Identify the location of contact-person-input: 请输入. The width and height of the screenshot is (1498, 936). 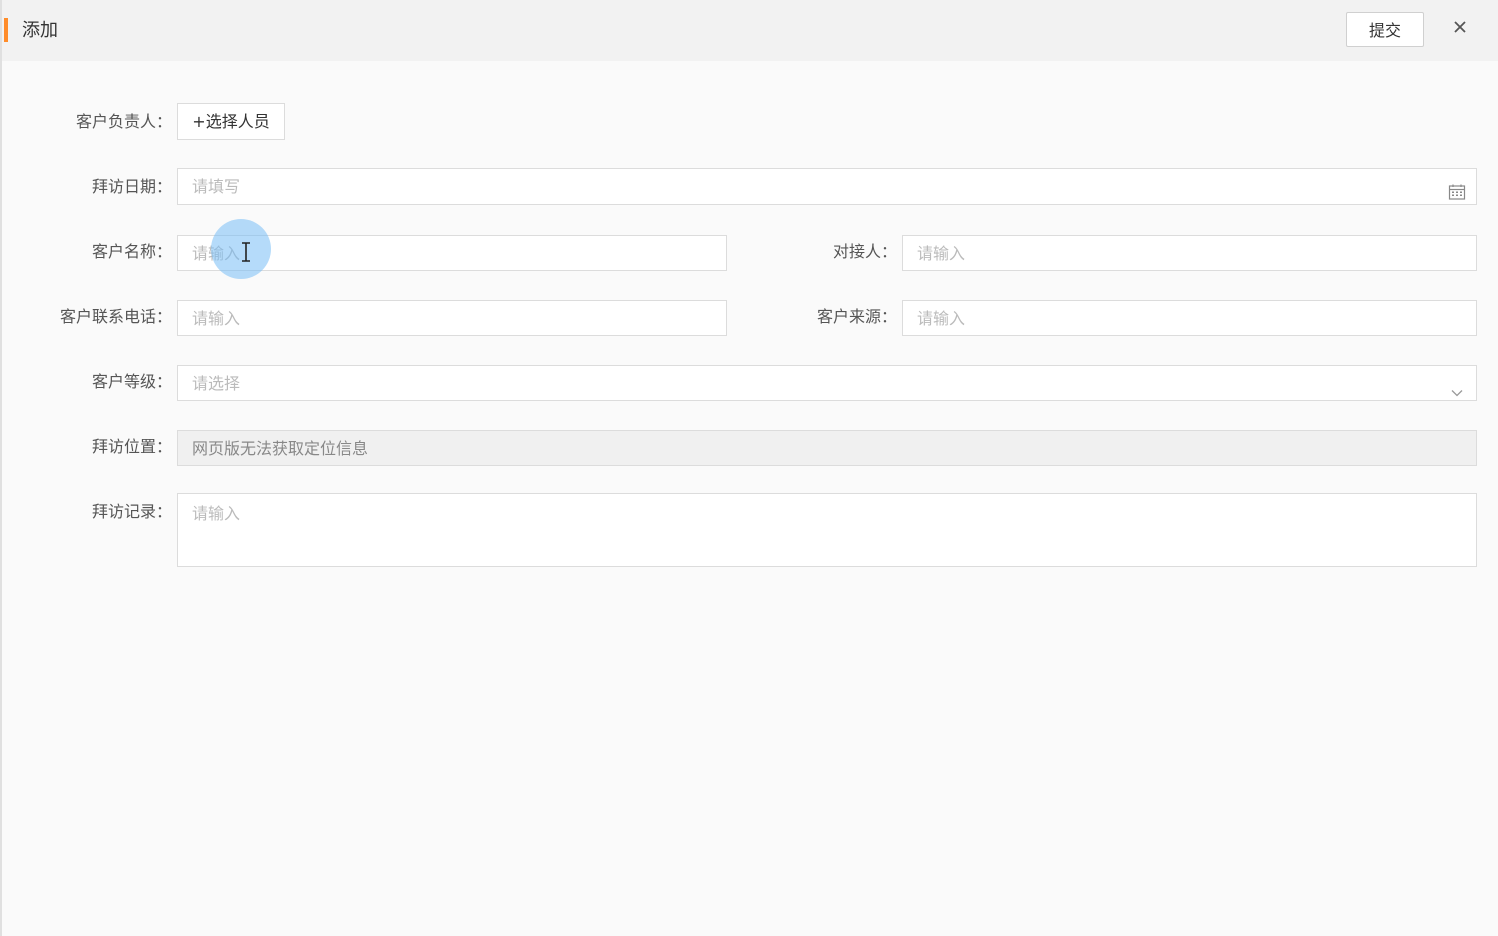
(1189, 253).